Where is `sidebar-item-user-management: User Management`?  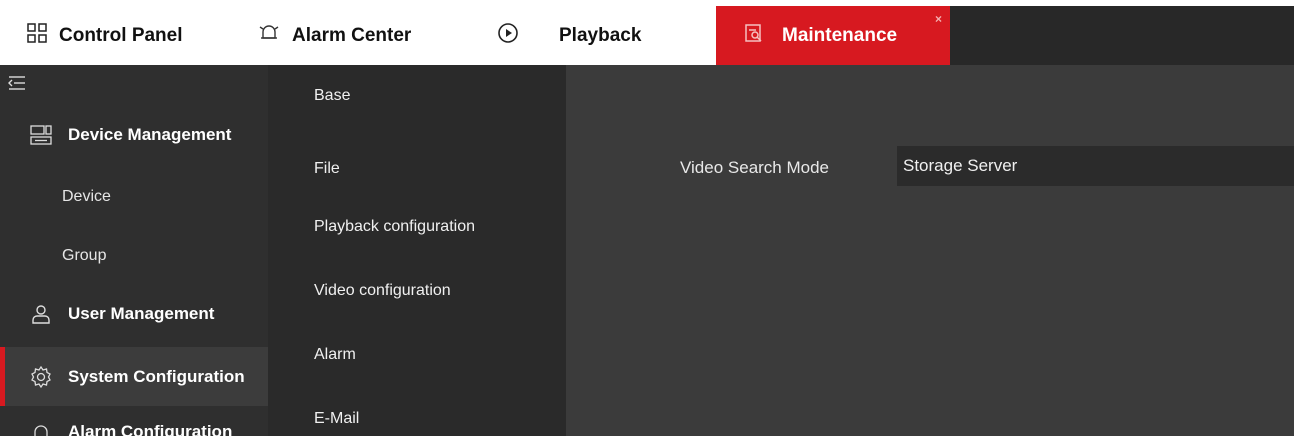
sidebar-item-user-management: User Management is located at coordinates (134, 314).